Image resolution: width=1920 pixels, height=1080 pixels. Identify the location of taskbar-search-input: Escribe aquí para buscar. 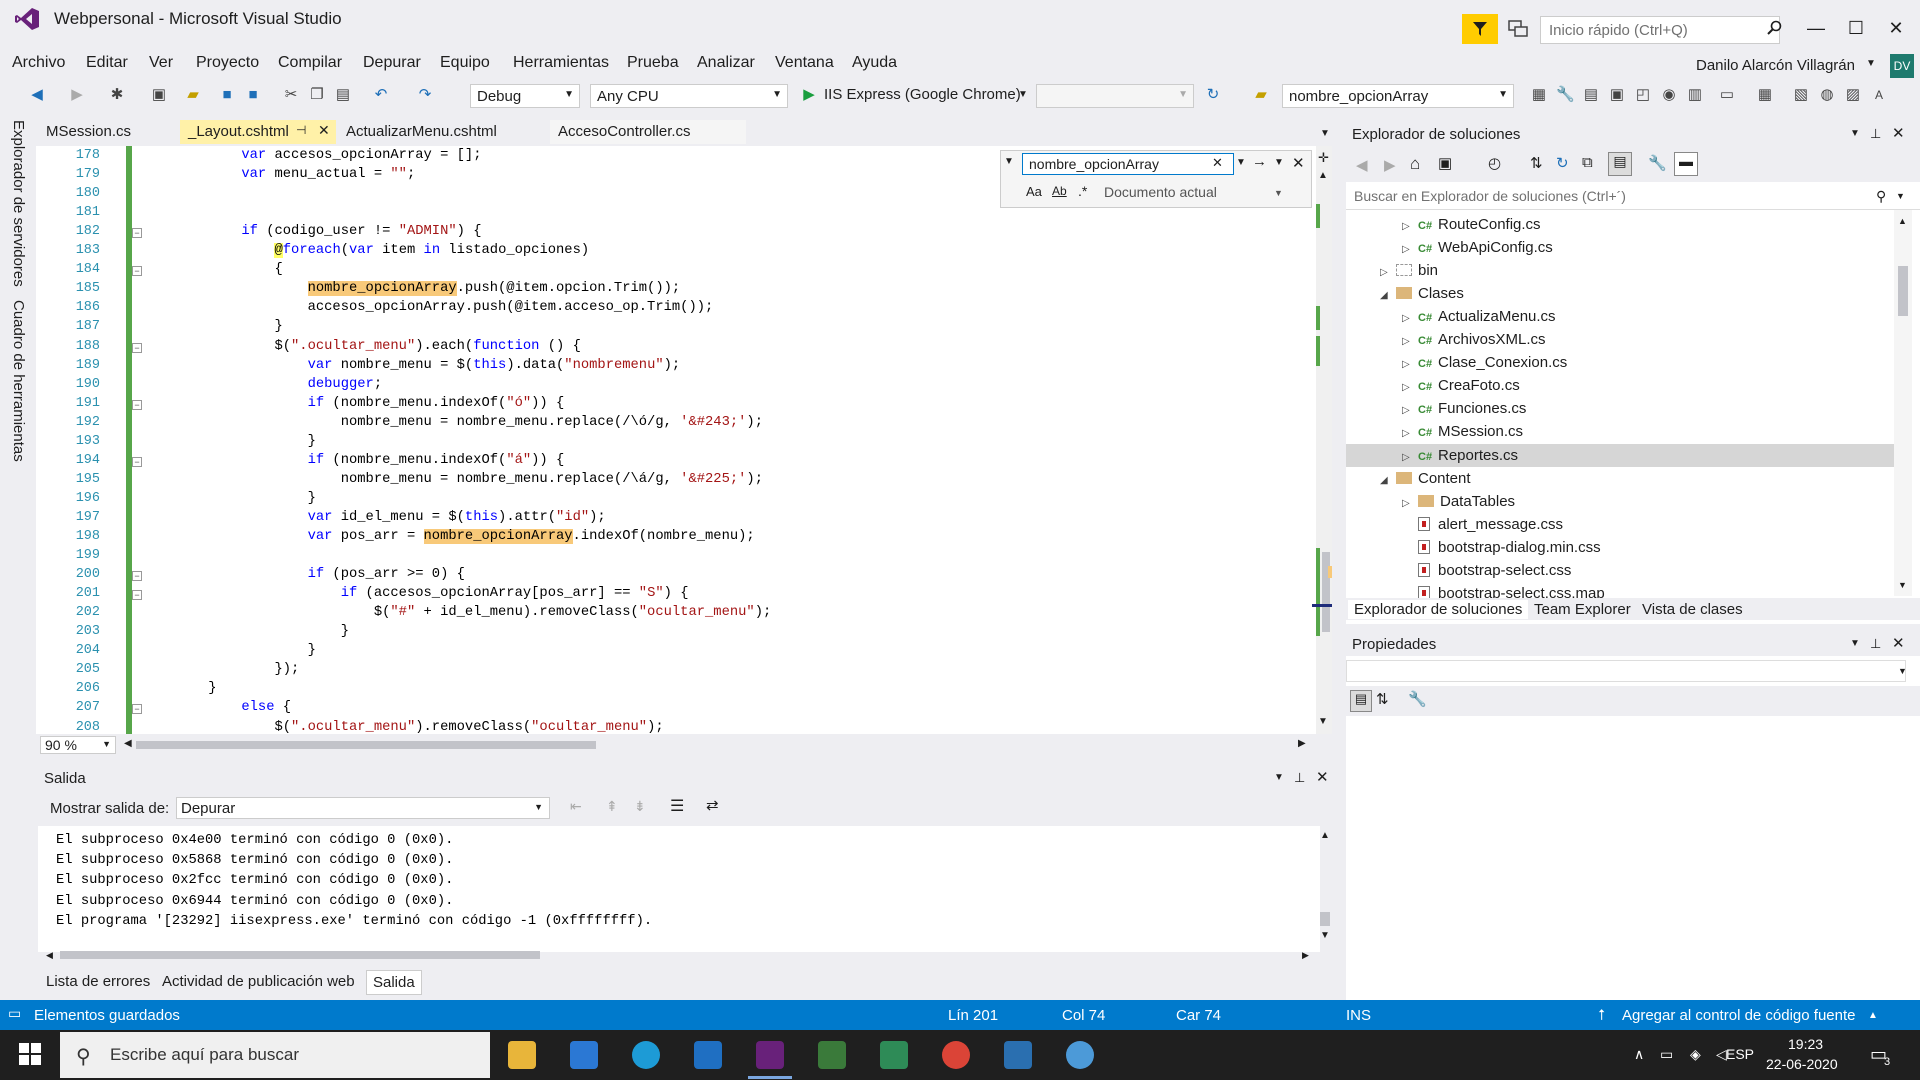
(275, 1055).